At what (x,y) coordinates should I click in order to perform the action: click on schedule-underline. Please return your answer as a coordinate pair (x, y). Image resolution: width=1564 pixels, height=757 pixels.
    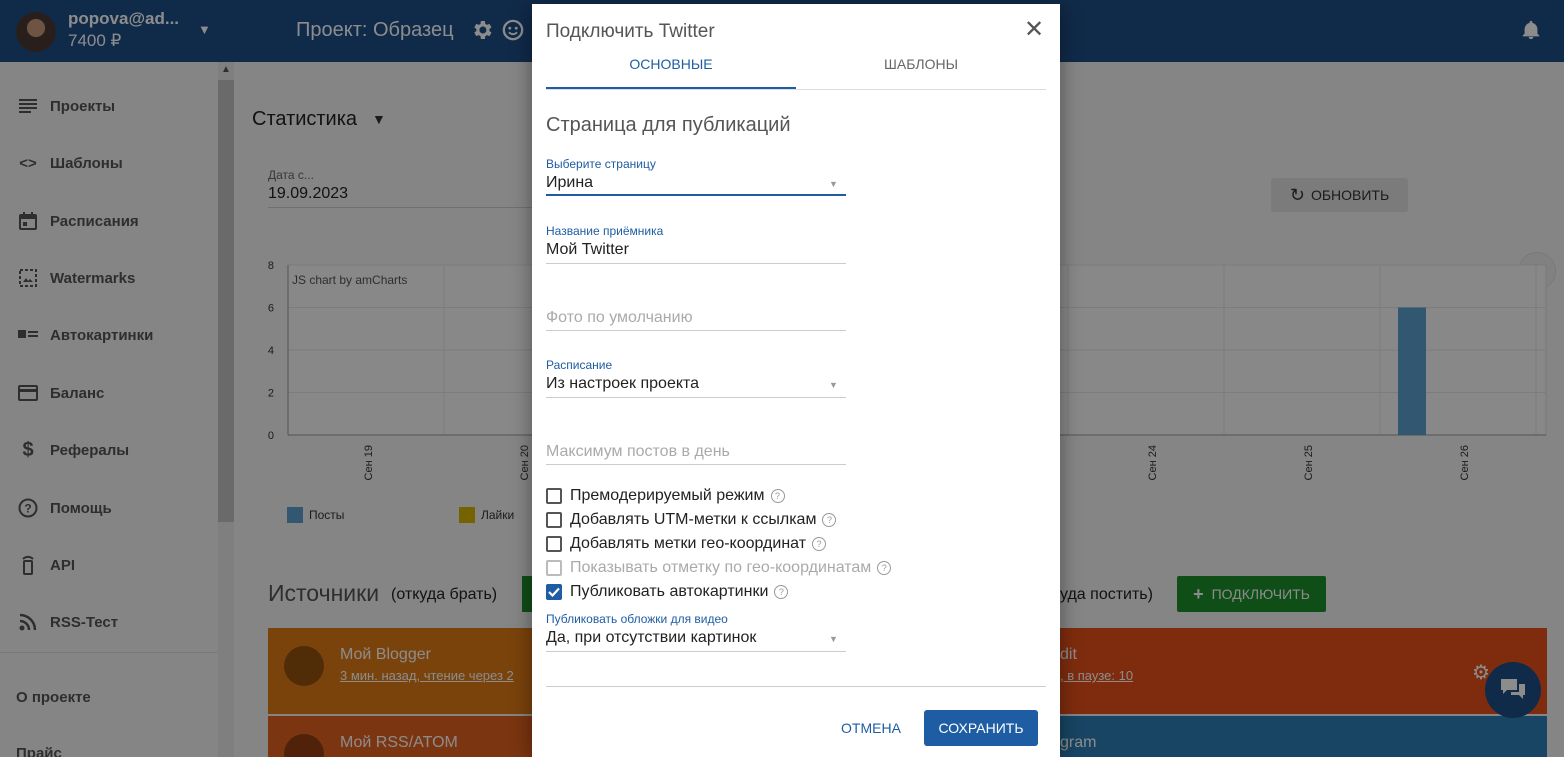
    Looking at the image, I should click on (696, 397).